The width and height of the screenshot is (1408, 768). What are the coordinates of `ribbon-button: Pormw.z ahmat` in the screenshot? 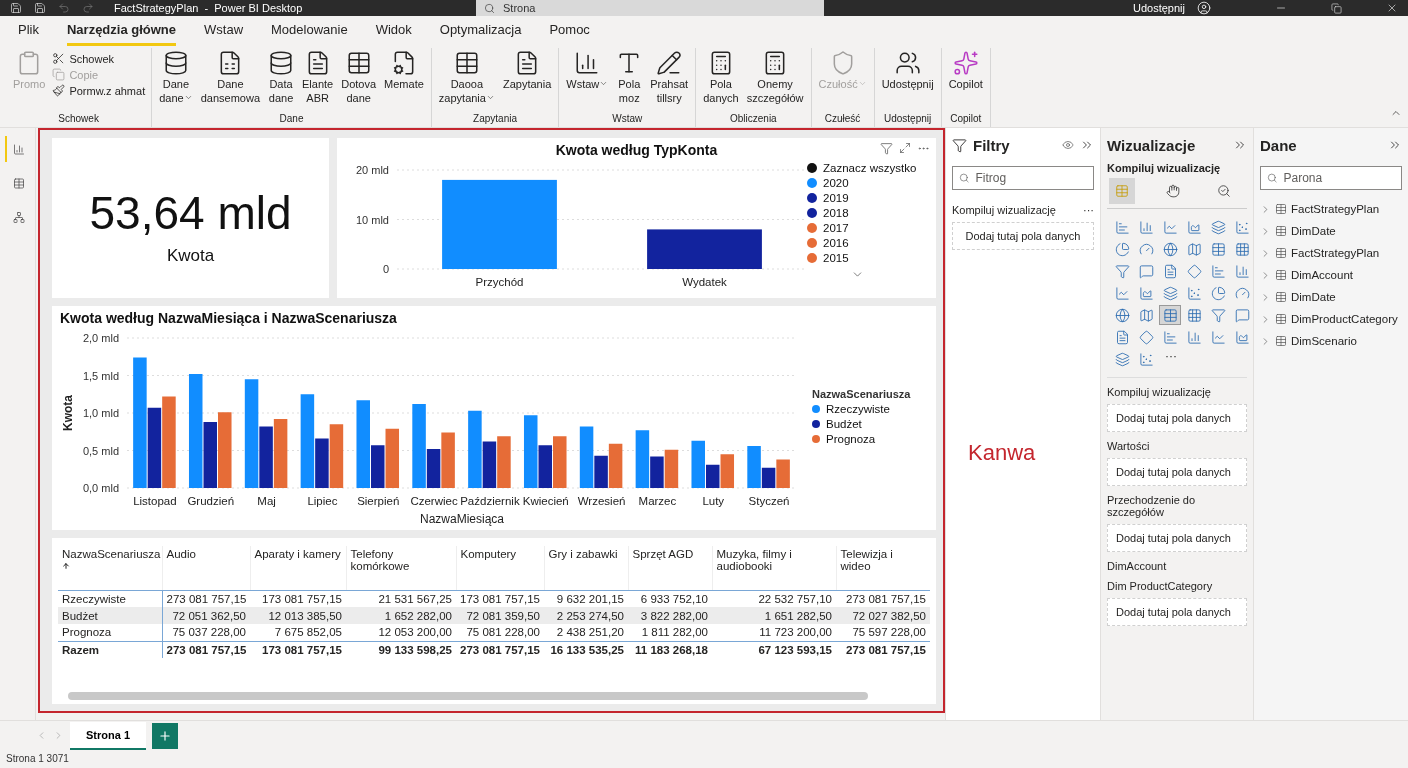 It's located at (99, 90).